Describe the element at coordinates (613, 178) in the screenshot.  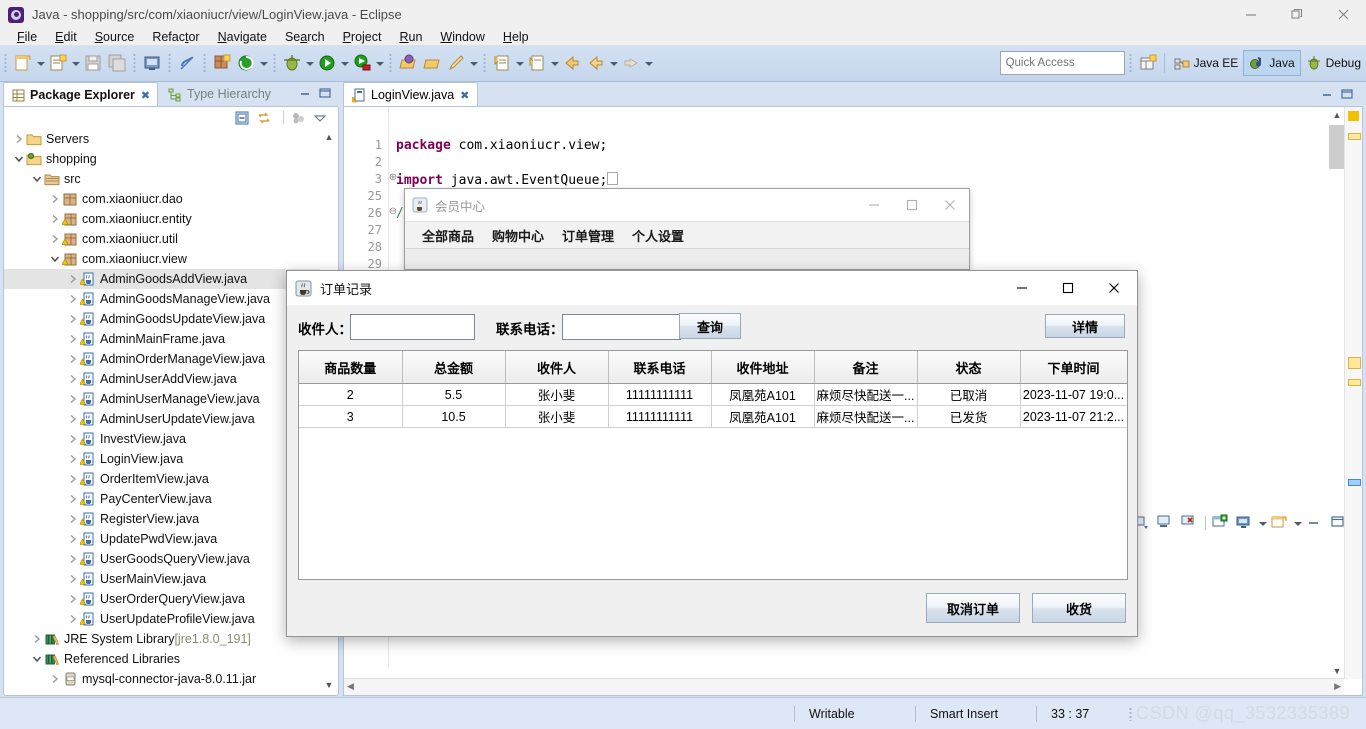
I see `collapsed-imports-indicator` at that location.